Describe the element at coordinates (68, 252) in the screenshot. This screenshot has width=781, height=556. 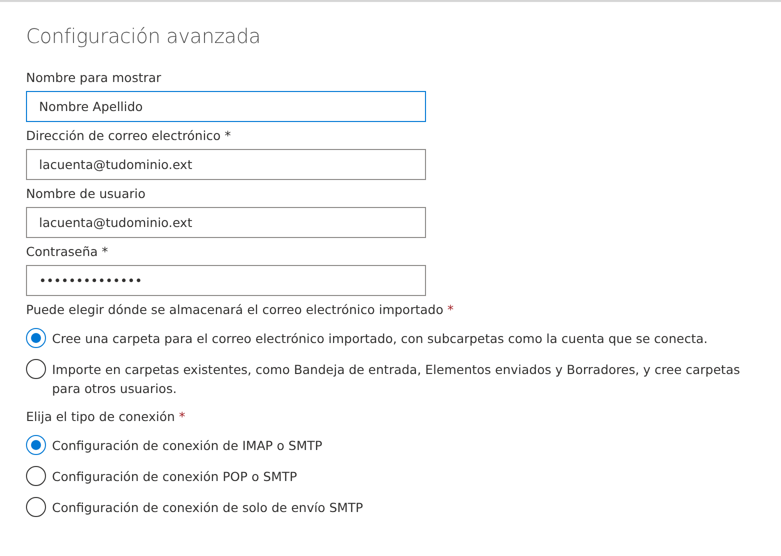
I see `field-label: Contraseña *` at that location.